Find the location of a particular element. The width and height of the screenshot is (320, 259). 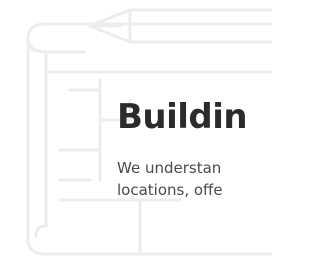

hero-description-line: We understan is located at coordinates (169, 168).